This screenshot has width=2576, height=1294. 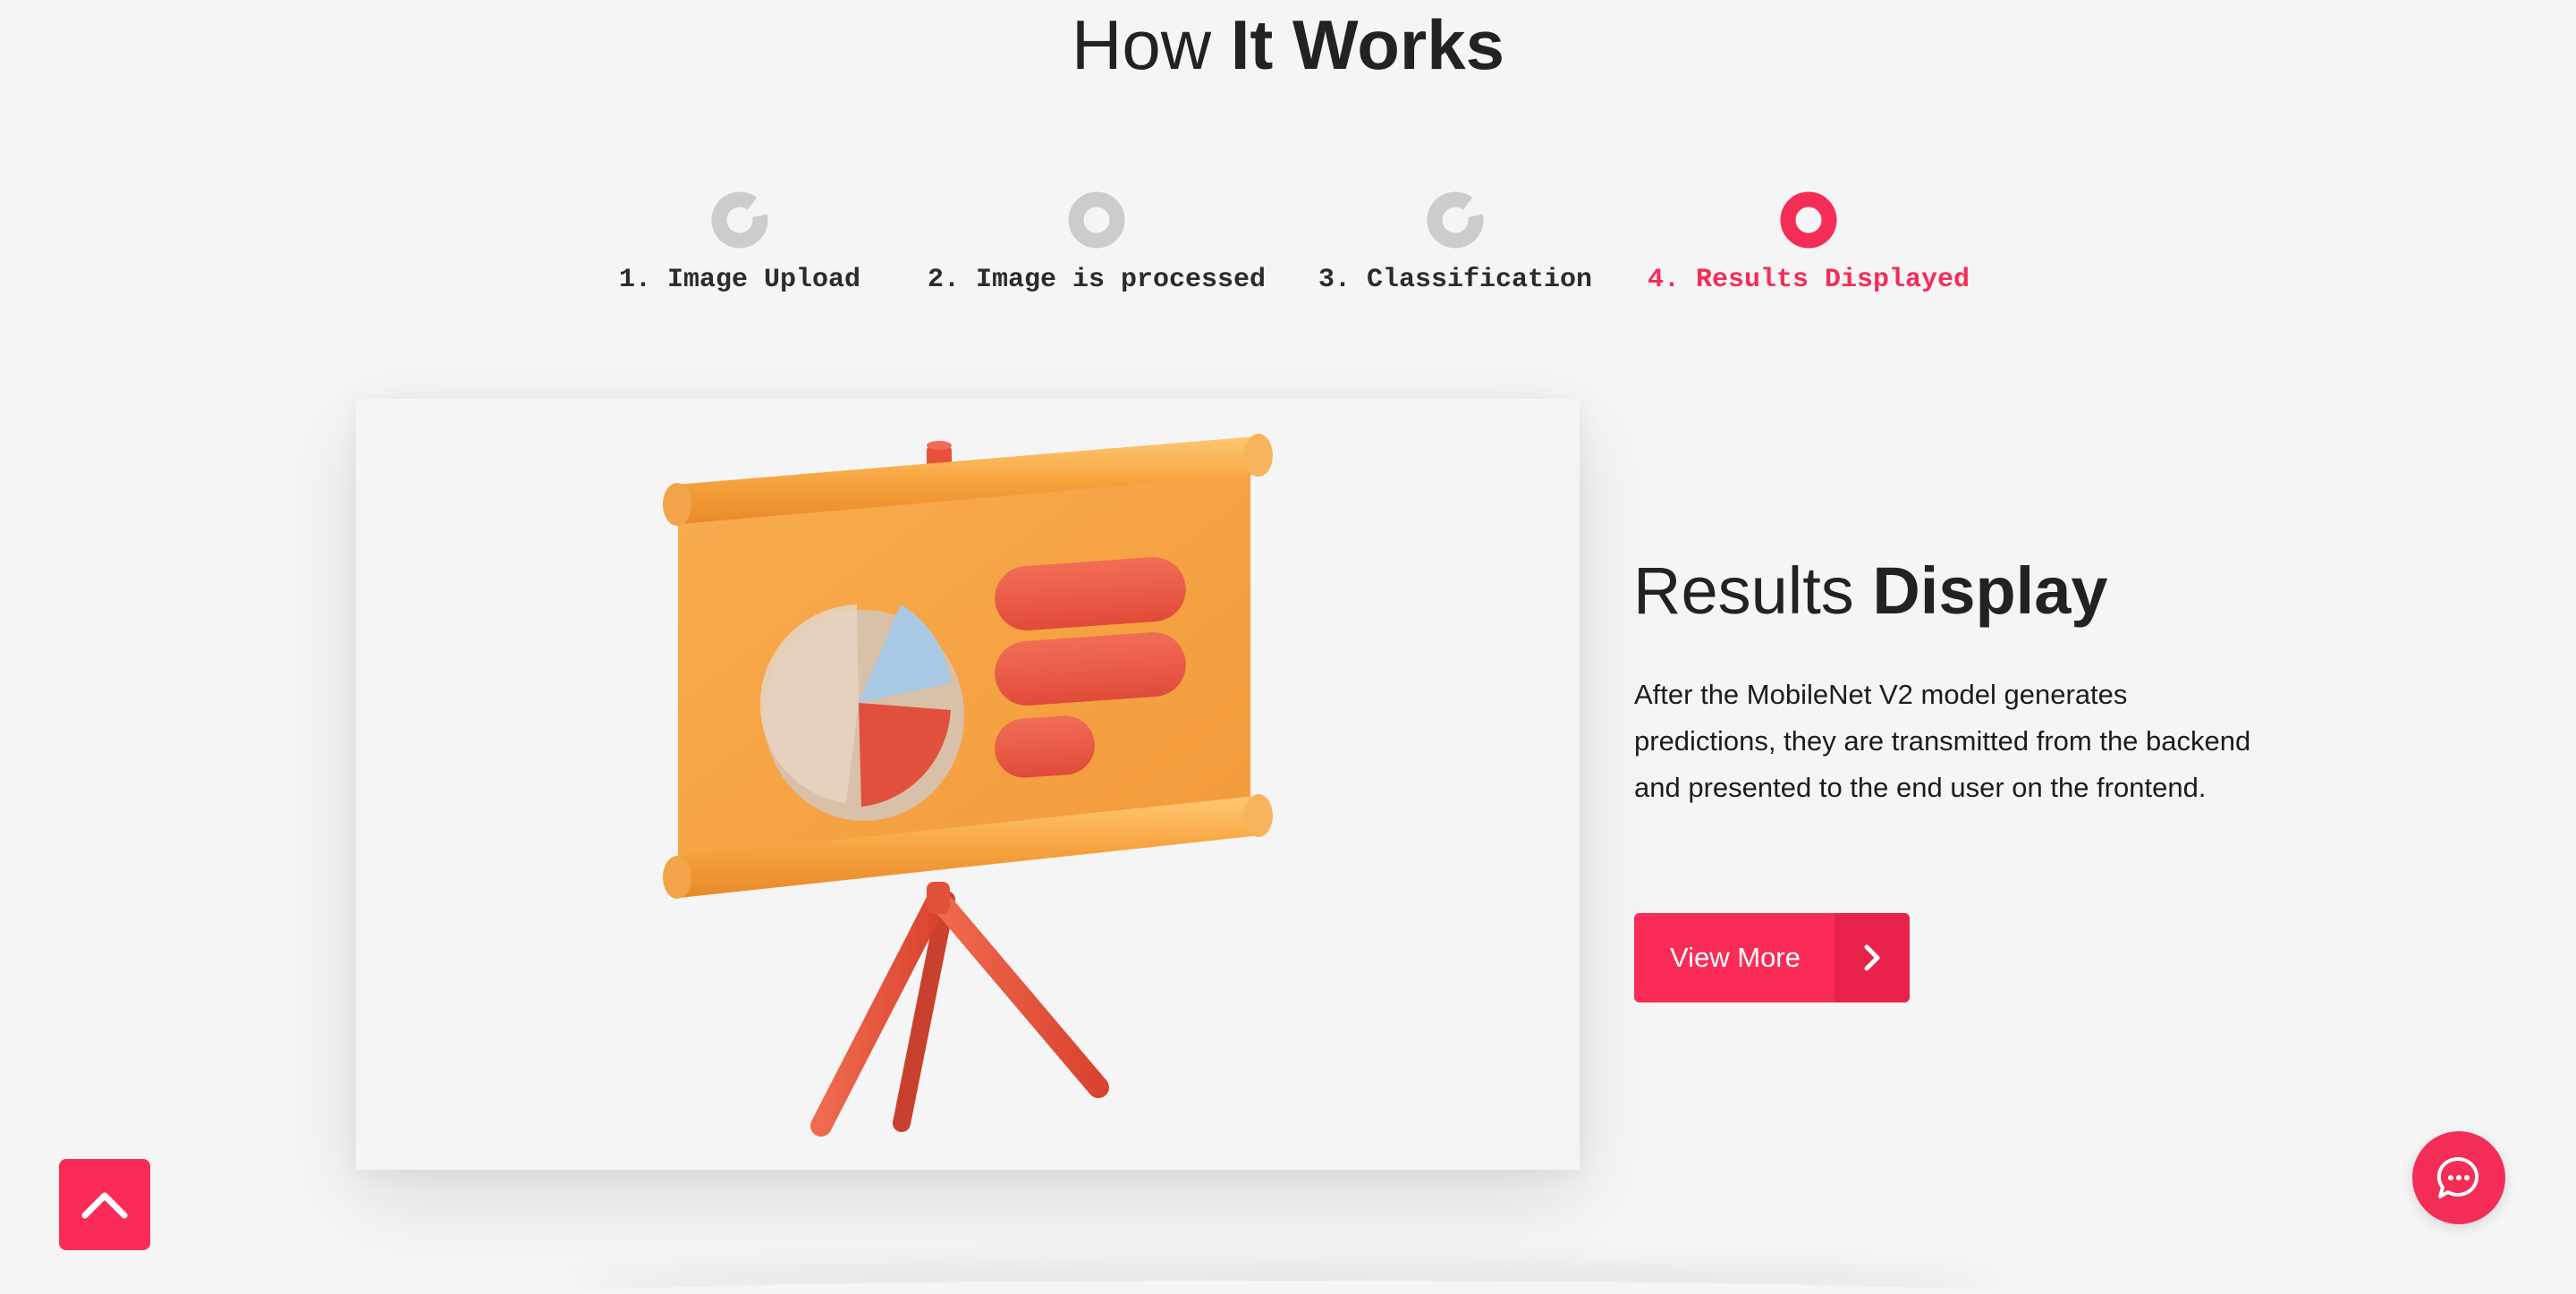 I want to click on step-active-icon, so click(x=1808, y=220).